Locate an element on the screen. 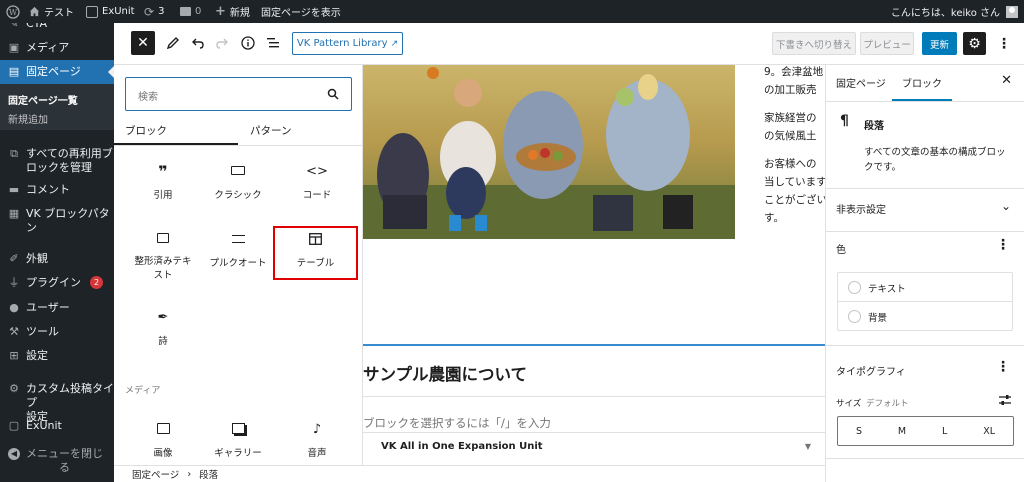  list-view-button is located at coordinates (273, 43).